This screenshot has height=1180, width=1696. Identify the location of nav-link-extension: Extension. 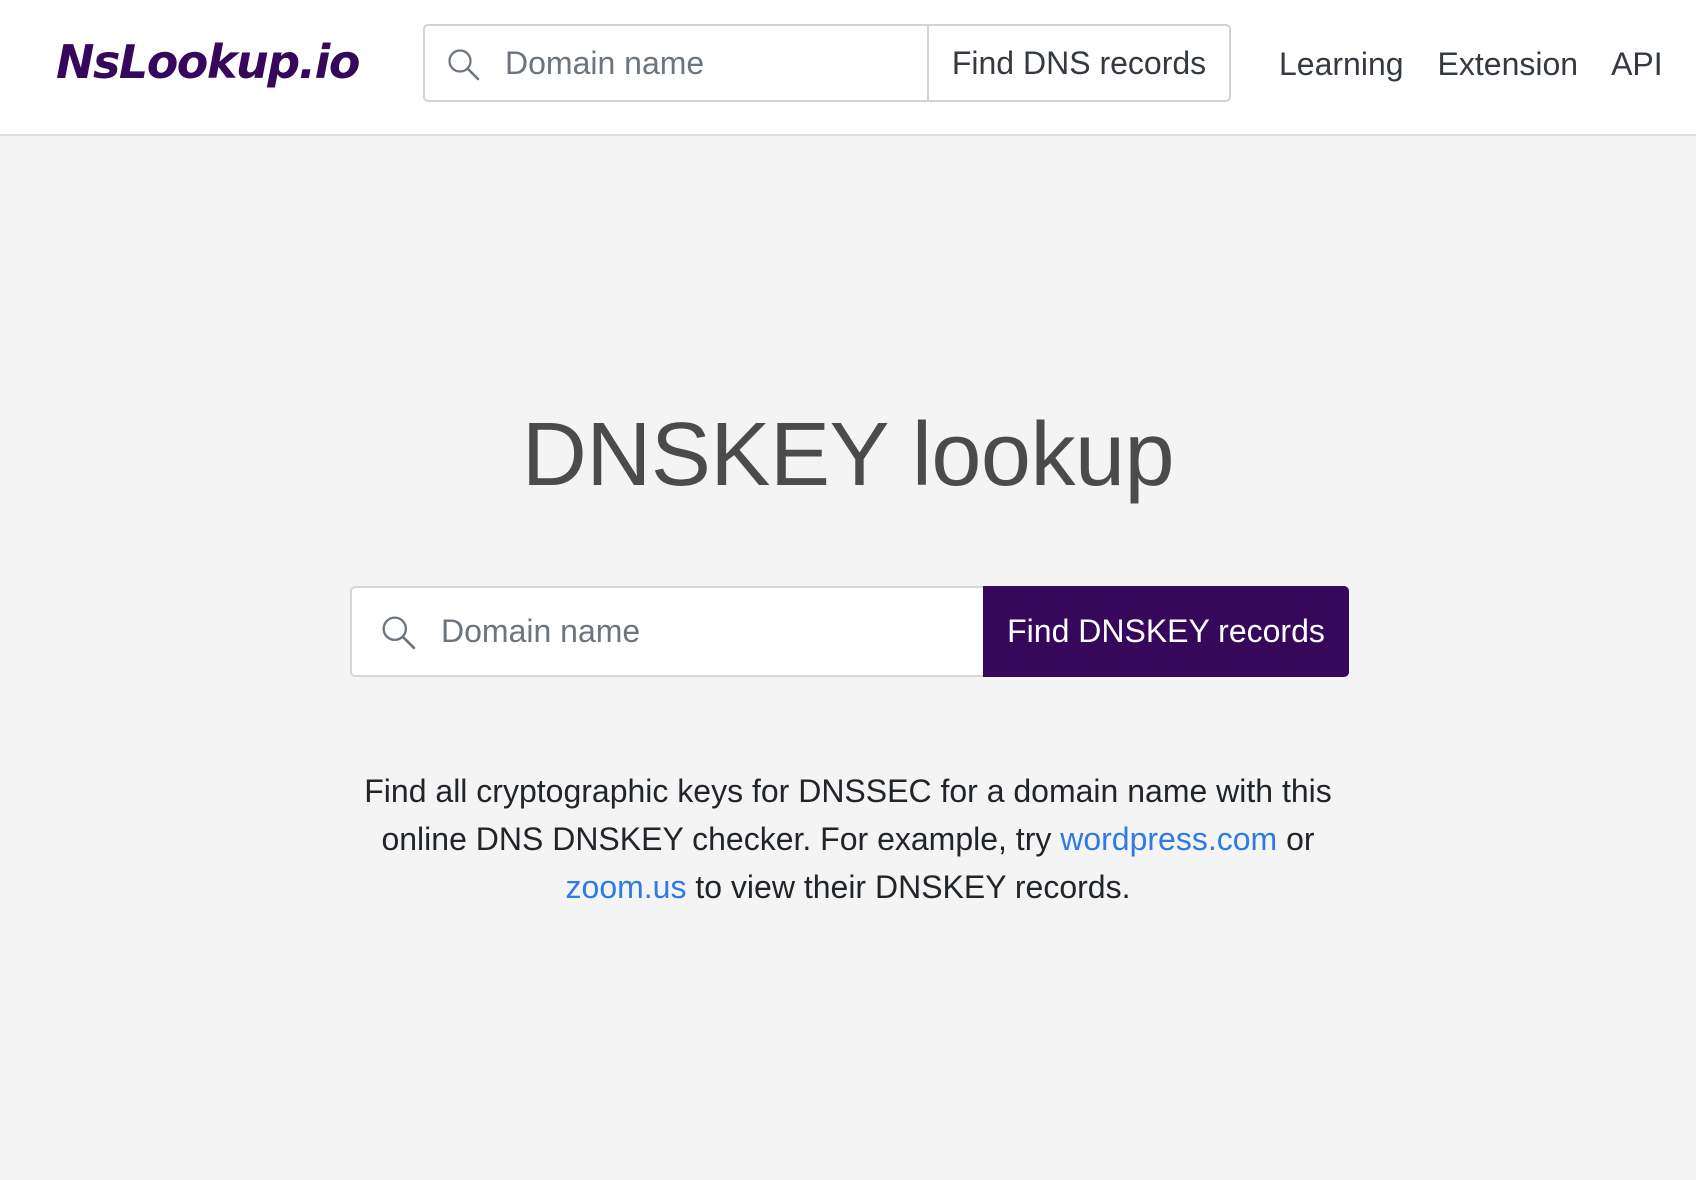
(1508, 64).